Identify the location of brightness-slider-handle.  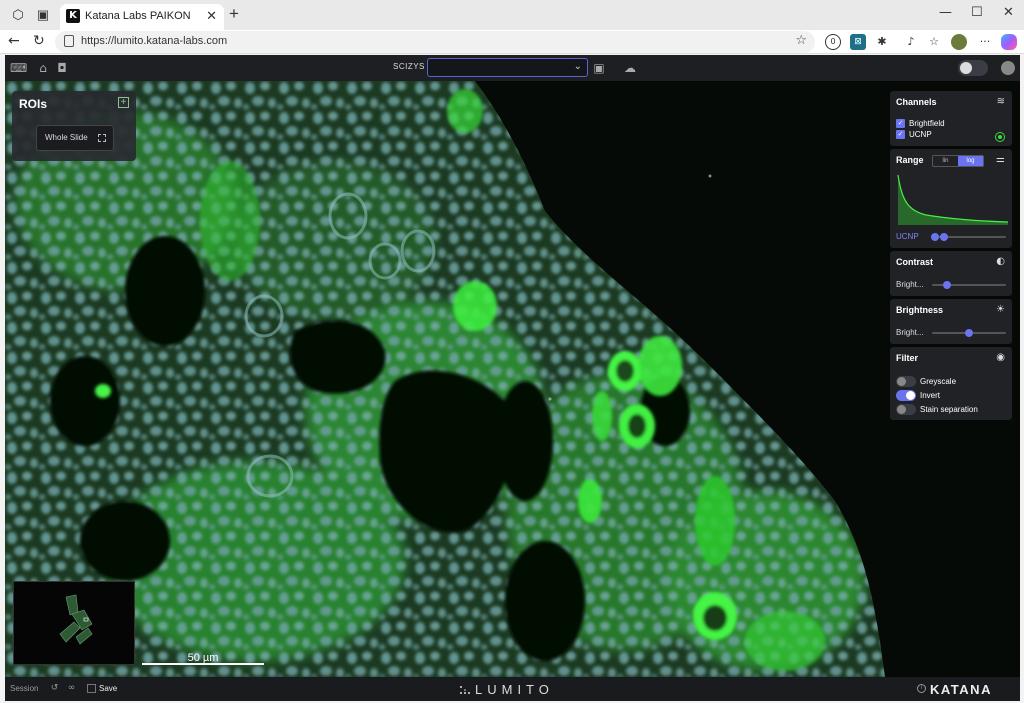
(969, 333).